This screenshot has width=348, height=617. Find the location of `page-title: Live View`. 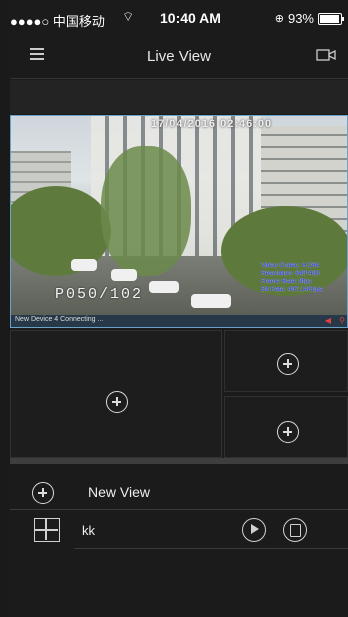

page-title: Live View is located at coordinates (179, 56).